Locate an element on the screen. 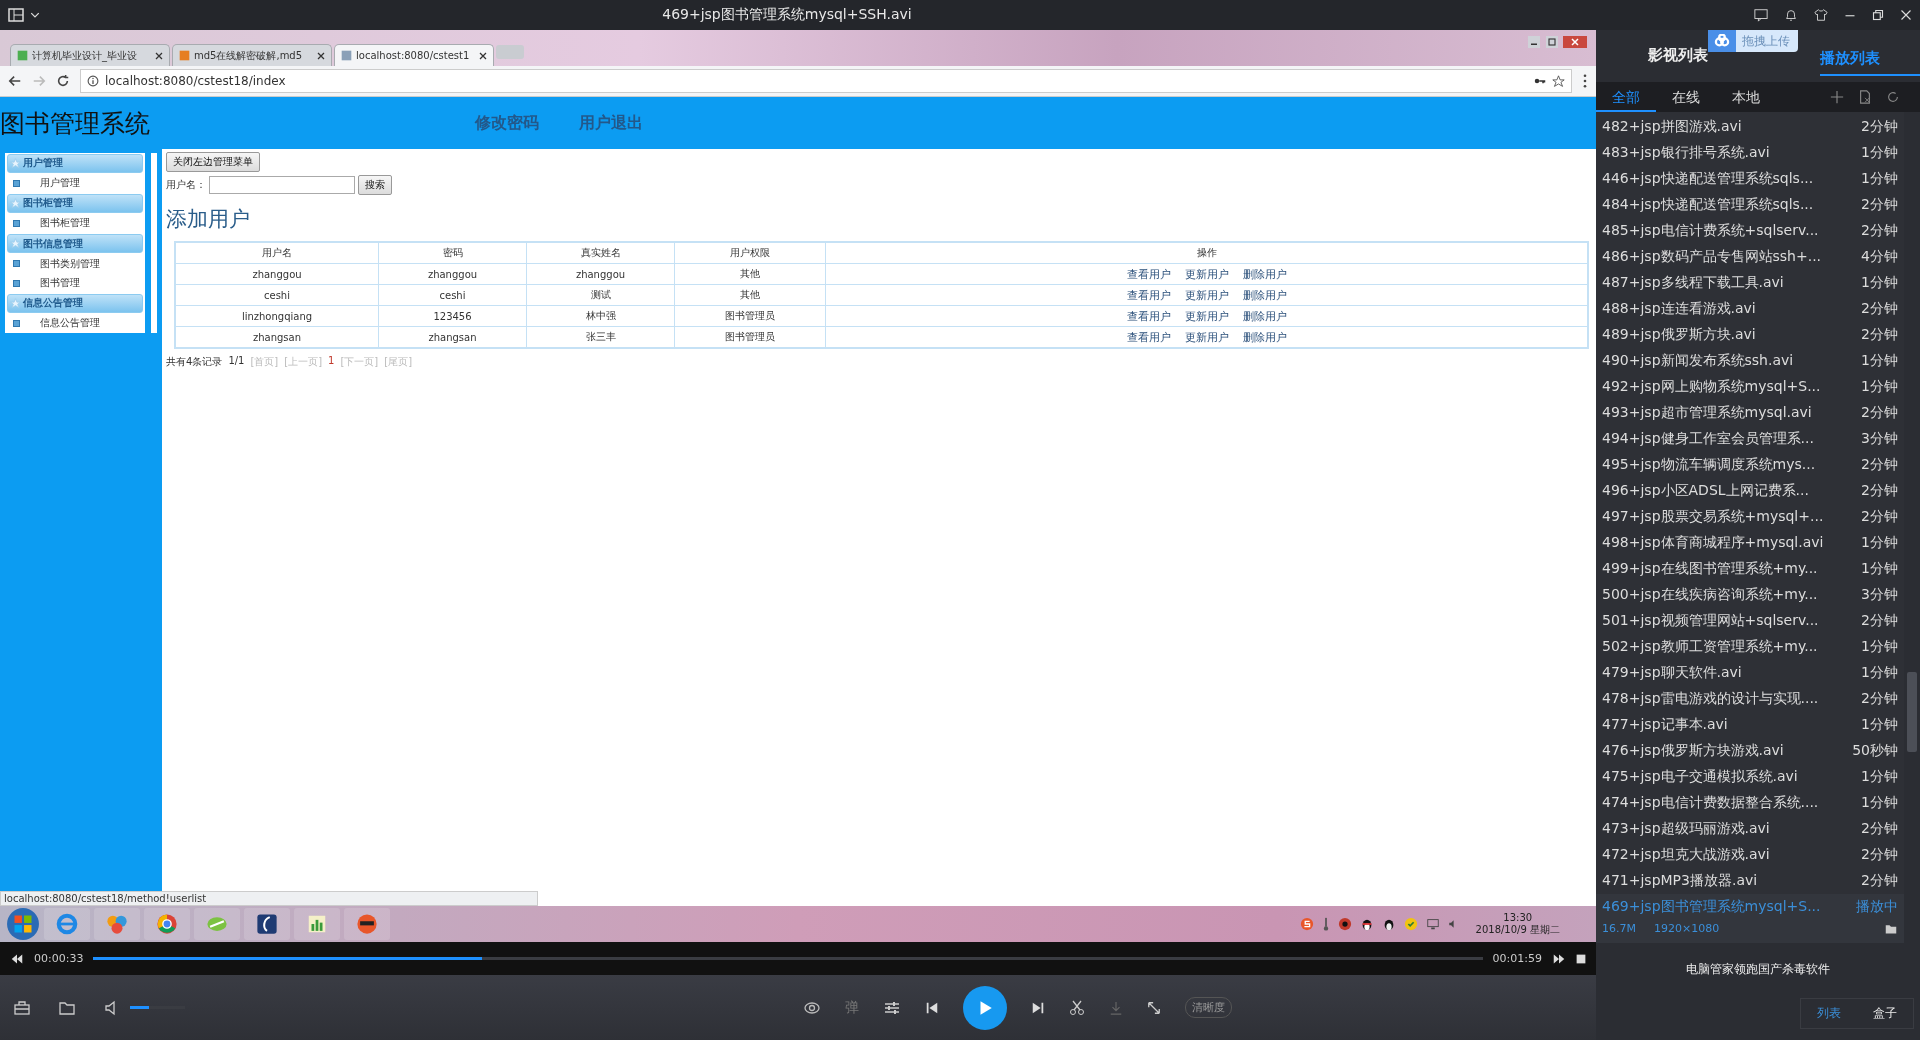  panel-tab: 影视列表 is located at coordinates (1652, 55).